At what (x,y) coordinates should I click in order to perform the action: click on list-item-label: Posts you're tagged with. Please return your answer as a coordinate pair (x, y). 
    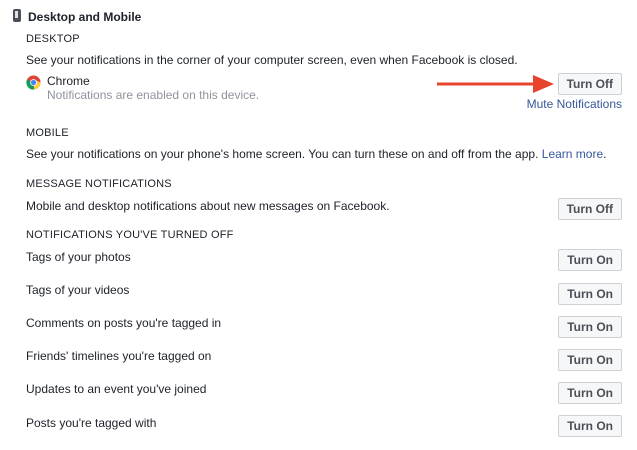
    Looking at the image, I should click on (91, 423).